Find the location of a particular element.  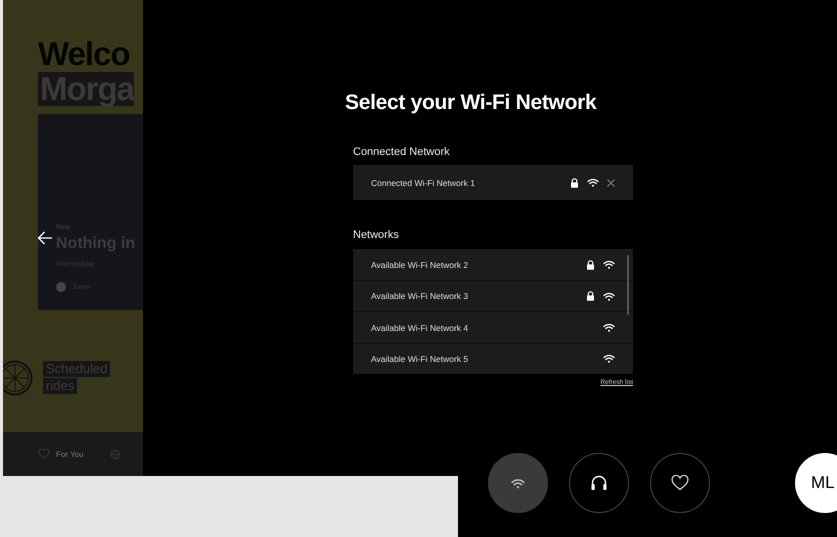

profile-avatar: ML is located at coordinates (816, 483).